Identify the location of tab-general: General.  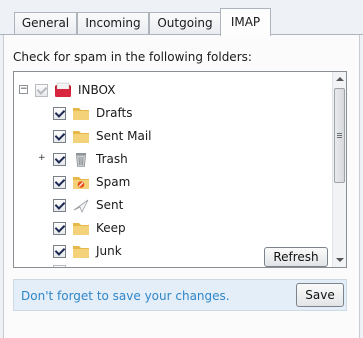
(45, 23).